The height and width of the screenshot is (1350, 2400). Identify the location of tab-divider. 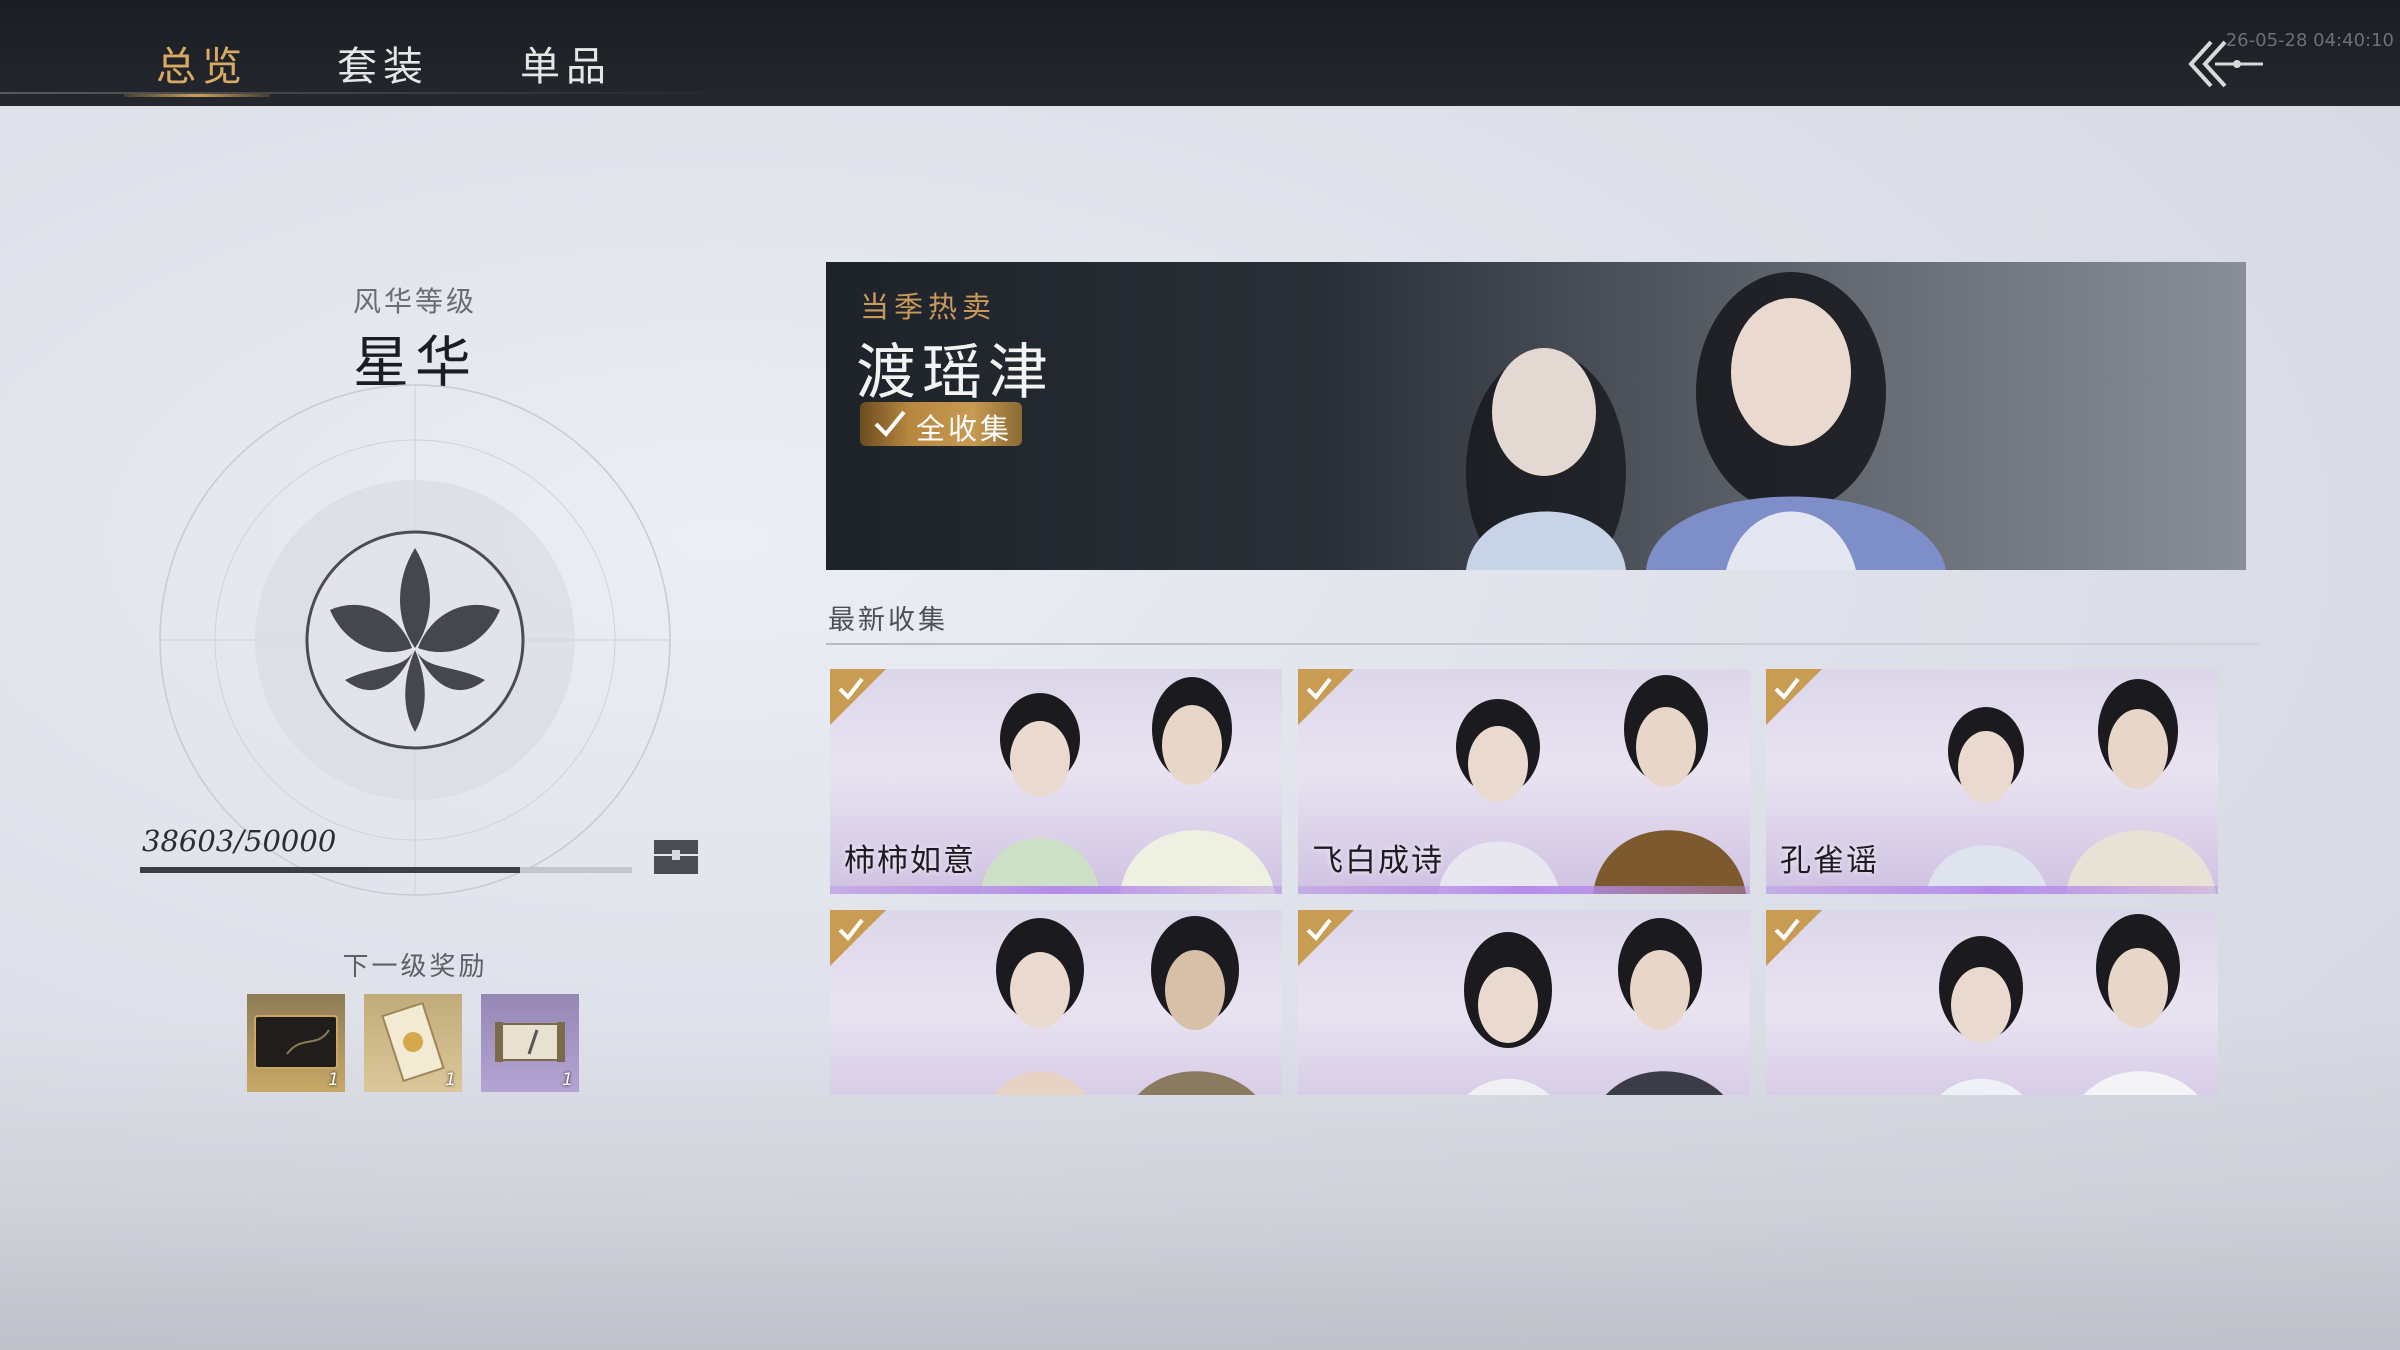
(370, 93).